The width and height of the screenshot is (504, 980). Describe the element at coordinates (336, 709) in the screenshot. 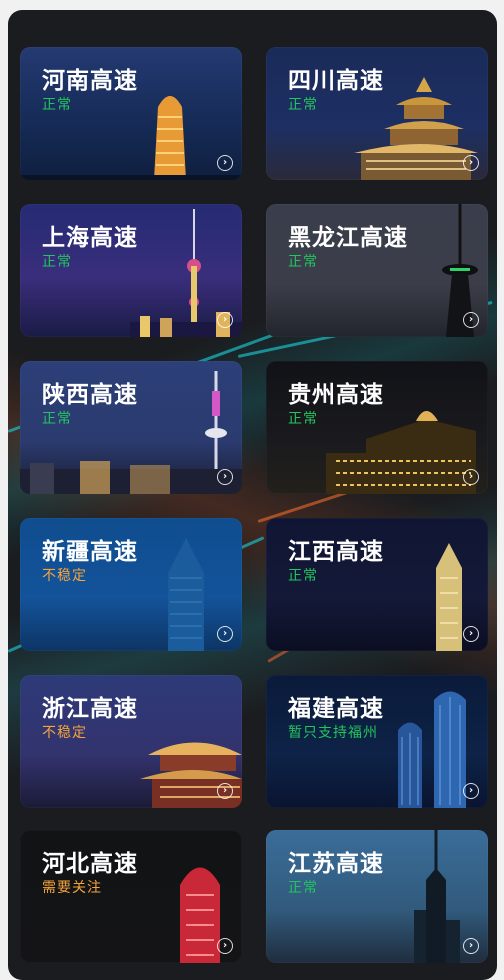

I see `card-title: 福建高速` at that location.